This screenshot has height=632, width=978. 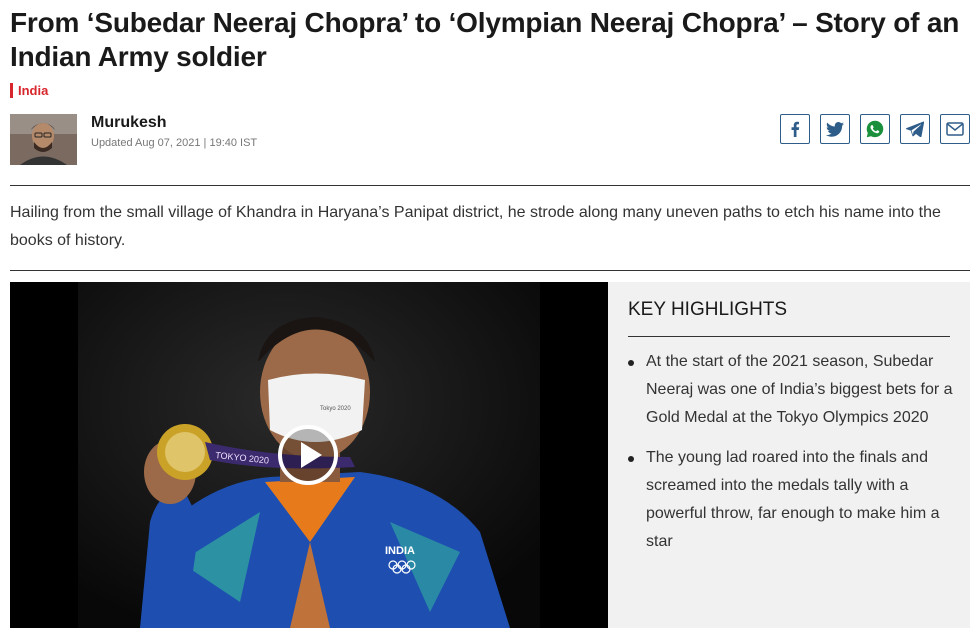 I want to click on email-share-button, so click(x=955, y=129).